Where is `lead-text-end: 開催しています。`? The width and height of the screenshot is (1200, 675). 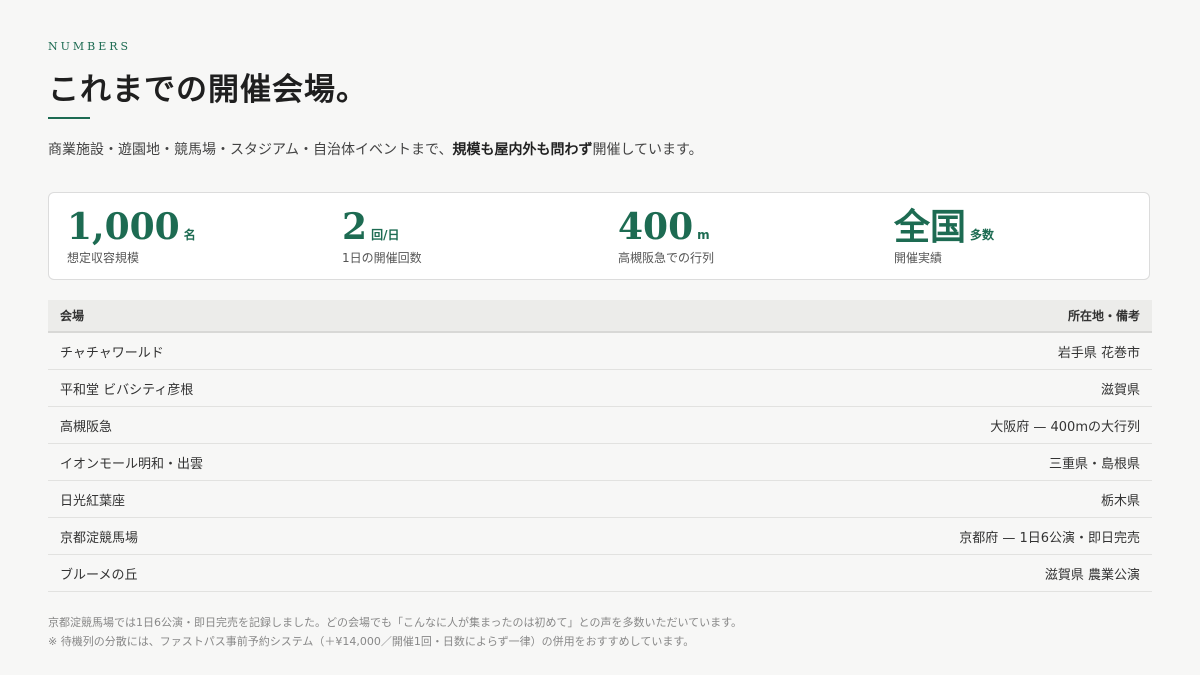
lead-text-end: 開催しています。 is located at coordinates (647, 150).